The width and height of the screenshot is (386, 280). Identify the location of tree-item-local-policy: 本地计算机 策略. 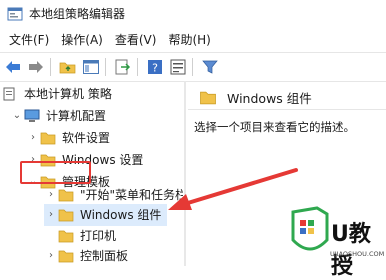
(57, 94).